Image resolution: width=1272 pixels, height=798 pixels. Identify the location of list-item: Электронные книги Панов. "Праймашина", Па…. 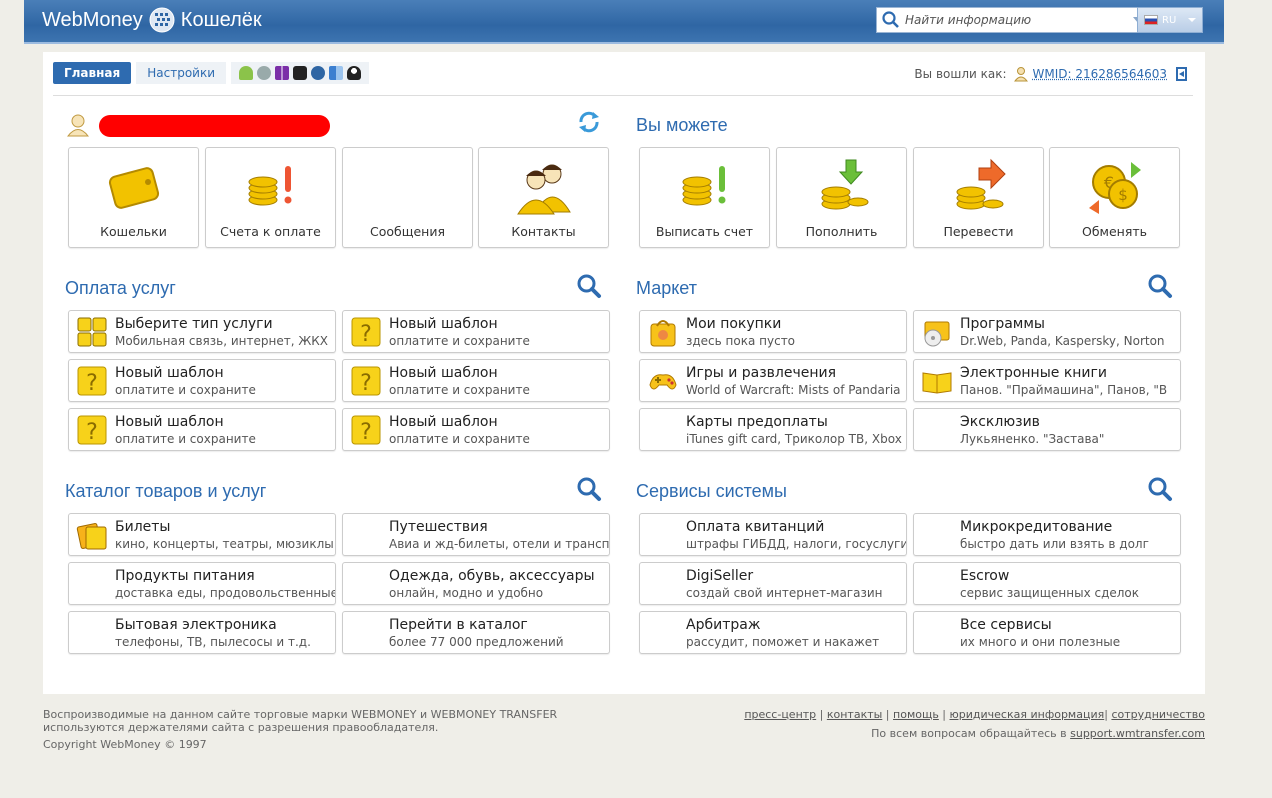
(1047, 380).